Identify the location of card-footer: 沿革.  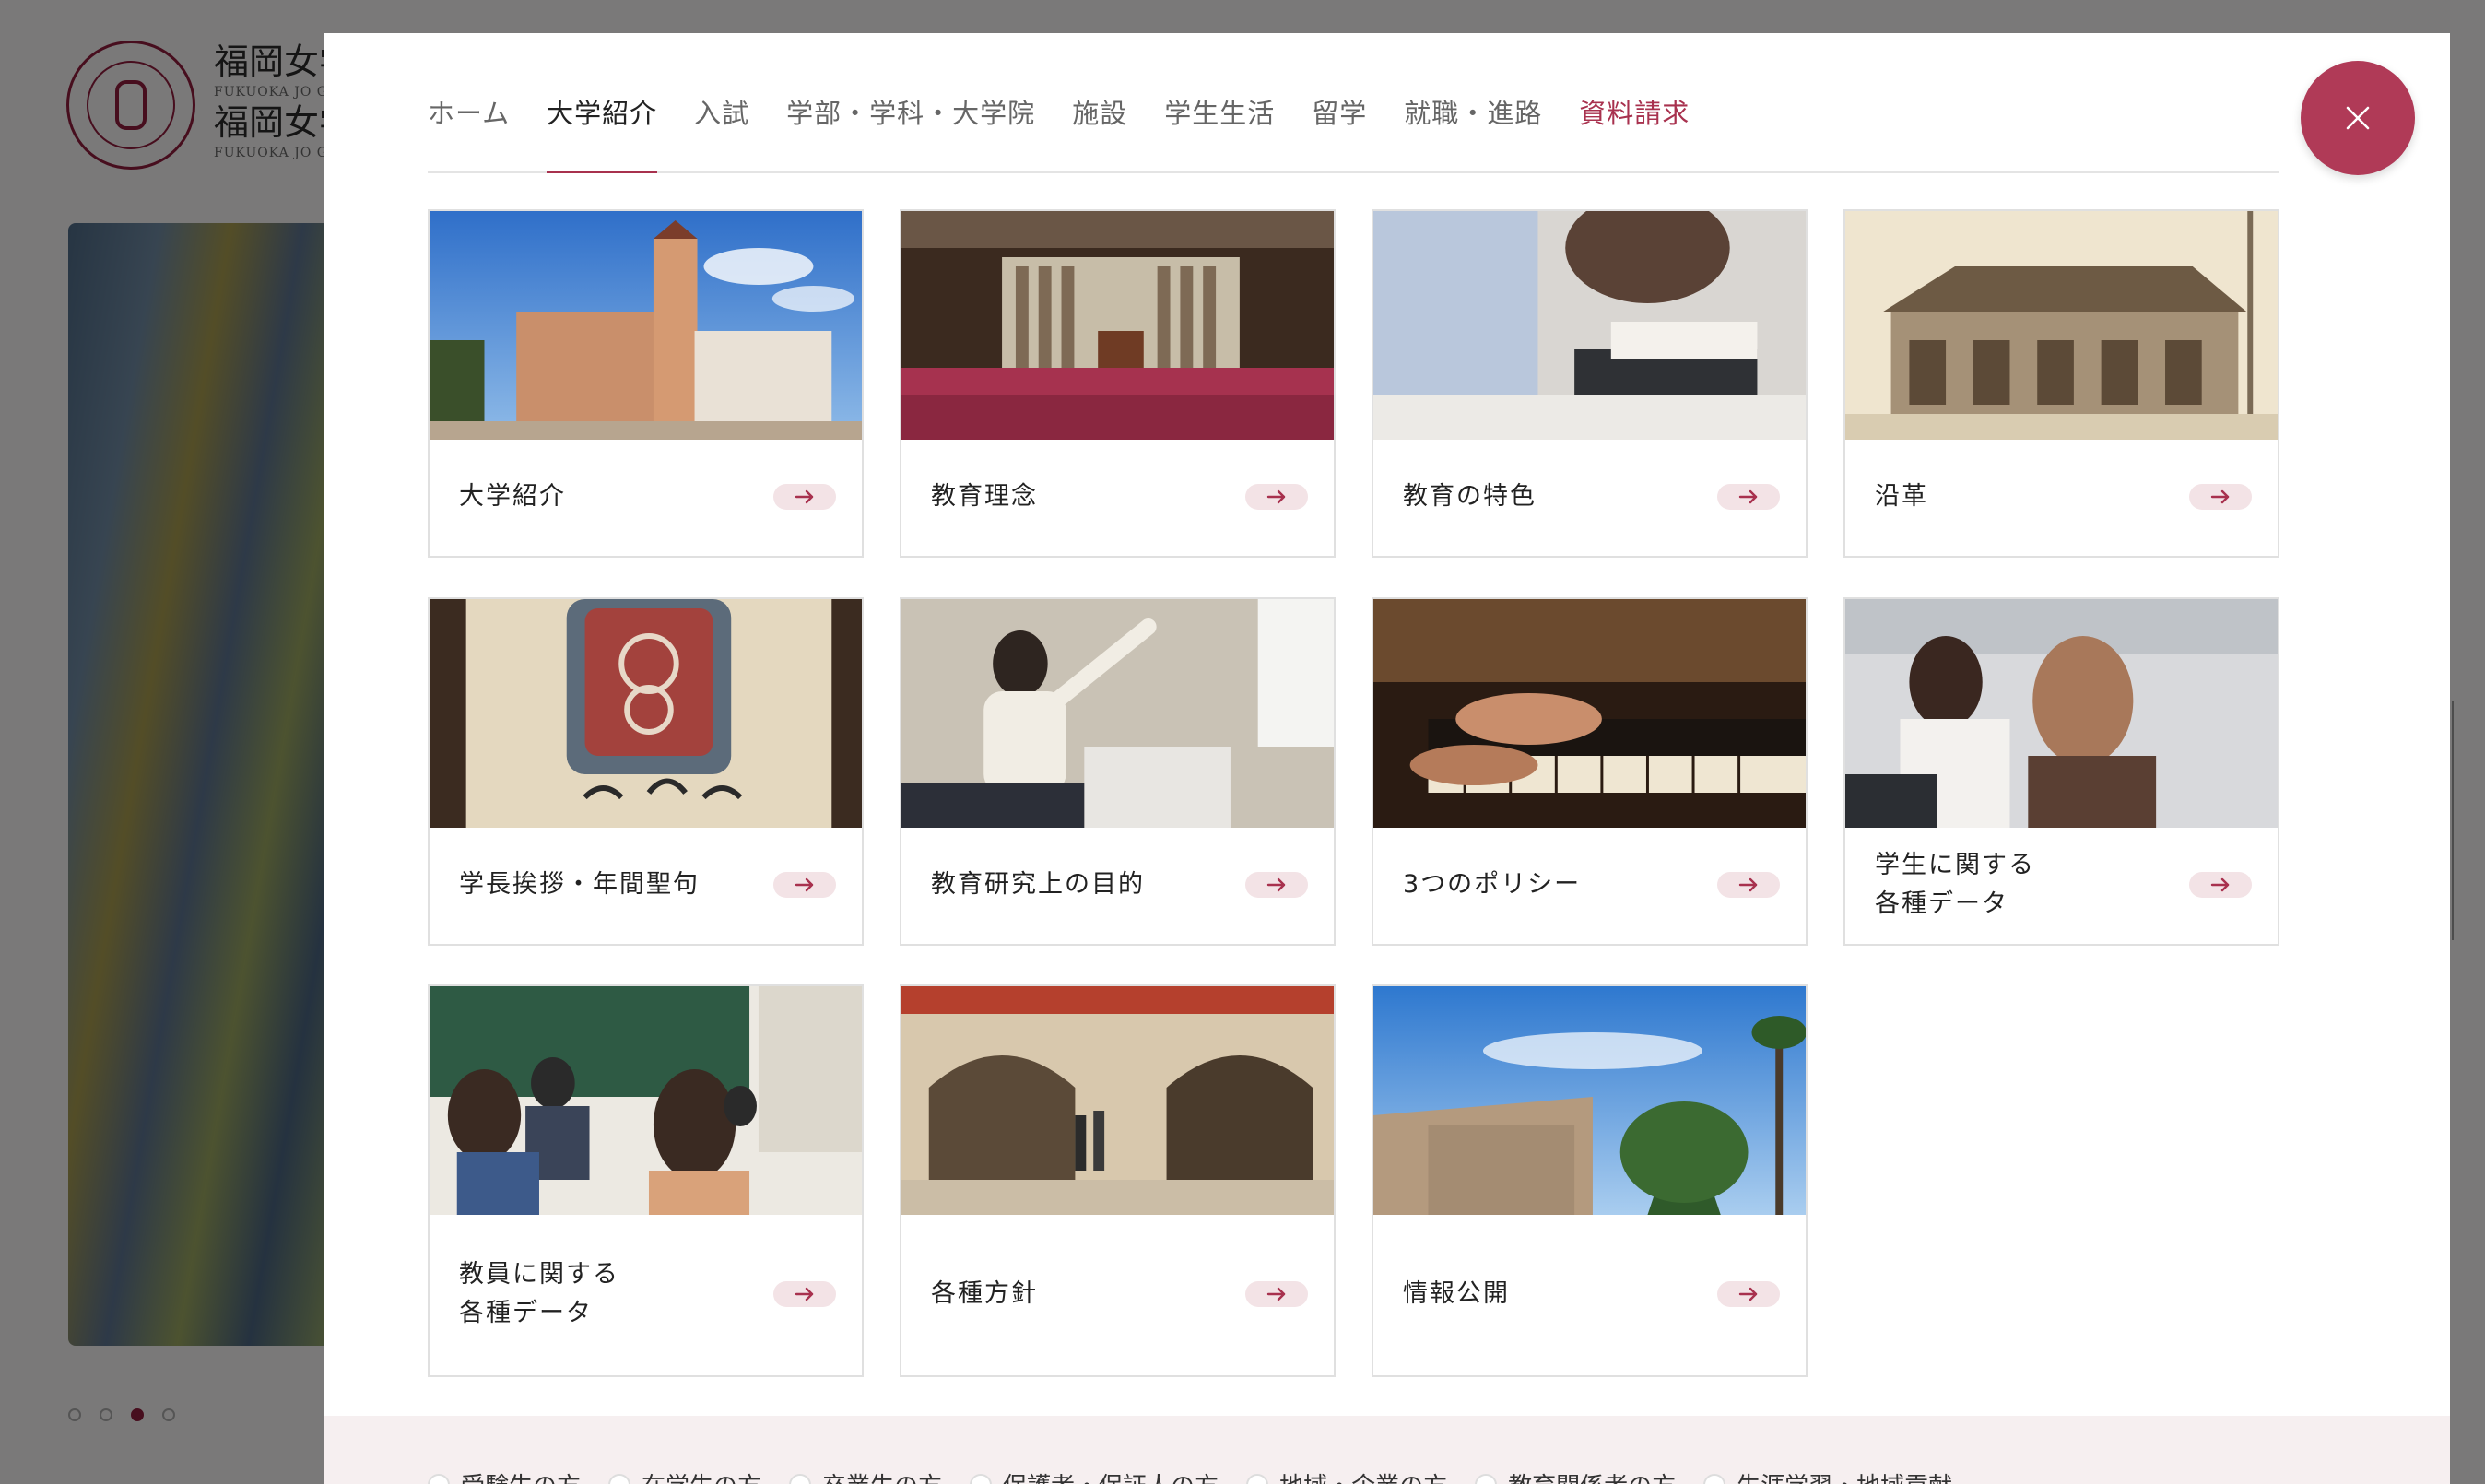
(2061, 497).